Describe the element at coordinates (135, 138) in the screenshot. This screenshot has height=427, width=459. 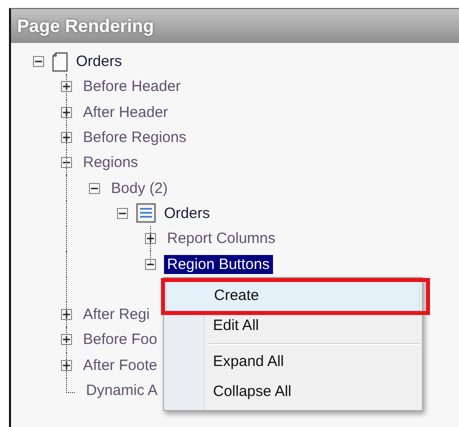
I see `tree-node: Before Regions` at that location.